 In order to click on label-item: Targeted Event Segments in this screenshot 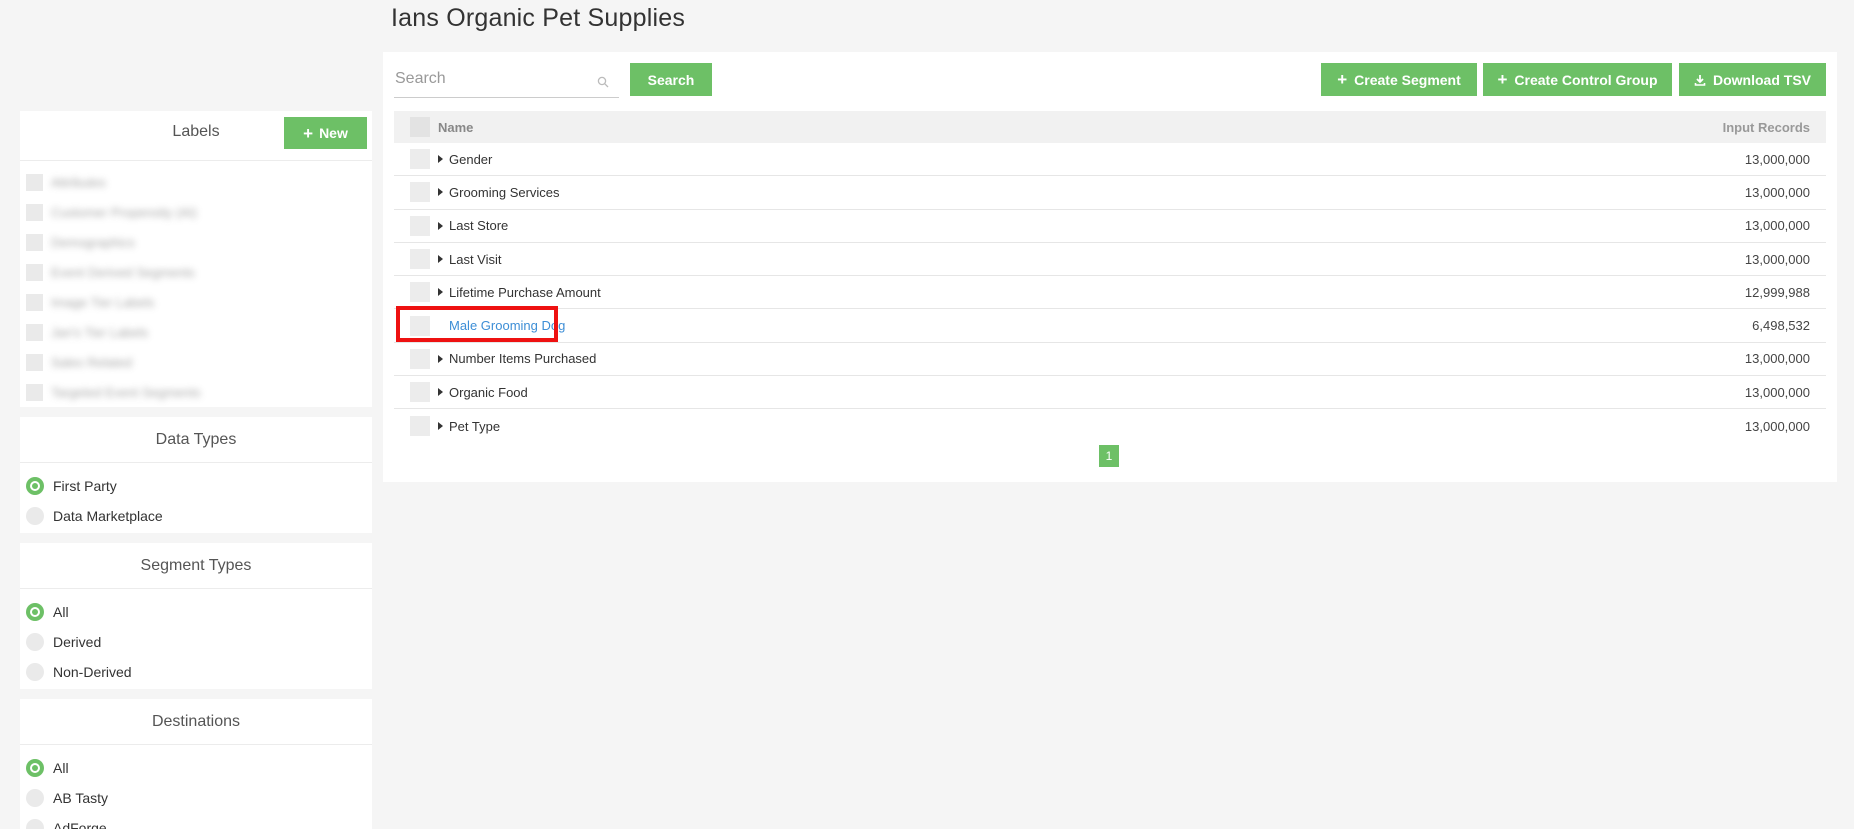, I will do `click(199, 392)`.